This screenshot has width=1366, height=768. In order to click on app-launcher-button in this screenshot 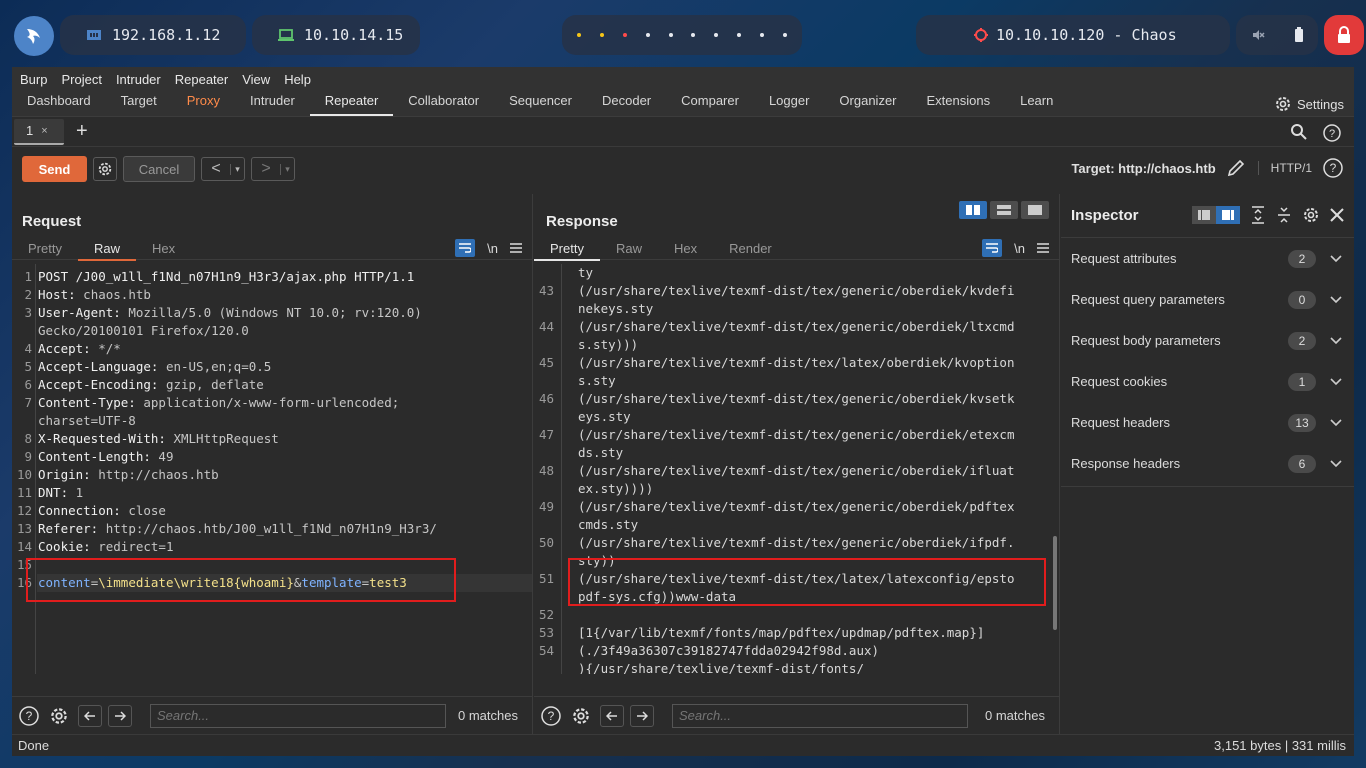, I will do `click(34, 36)`.